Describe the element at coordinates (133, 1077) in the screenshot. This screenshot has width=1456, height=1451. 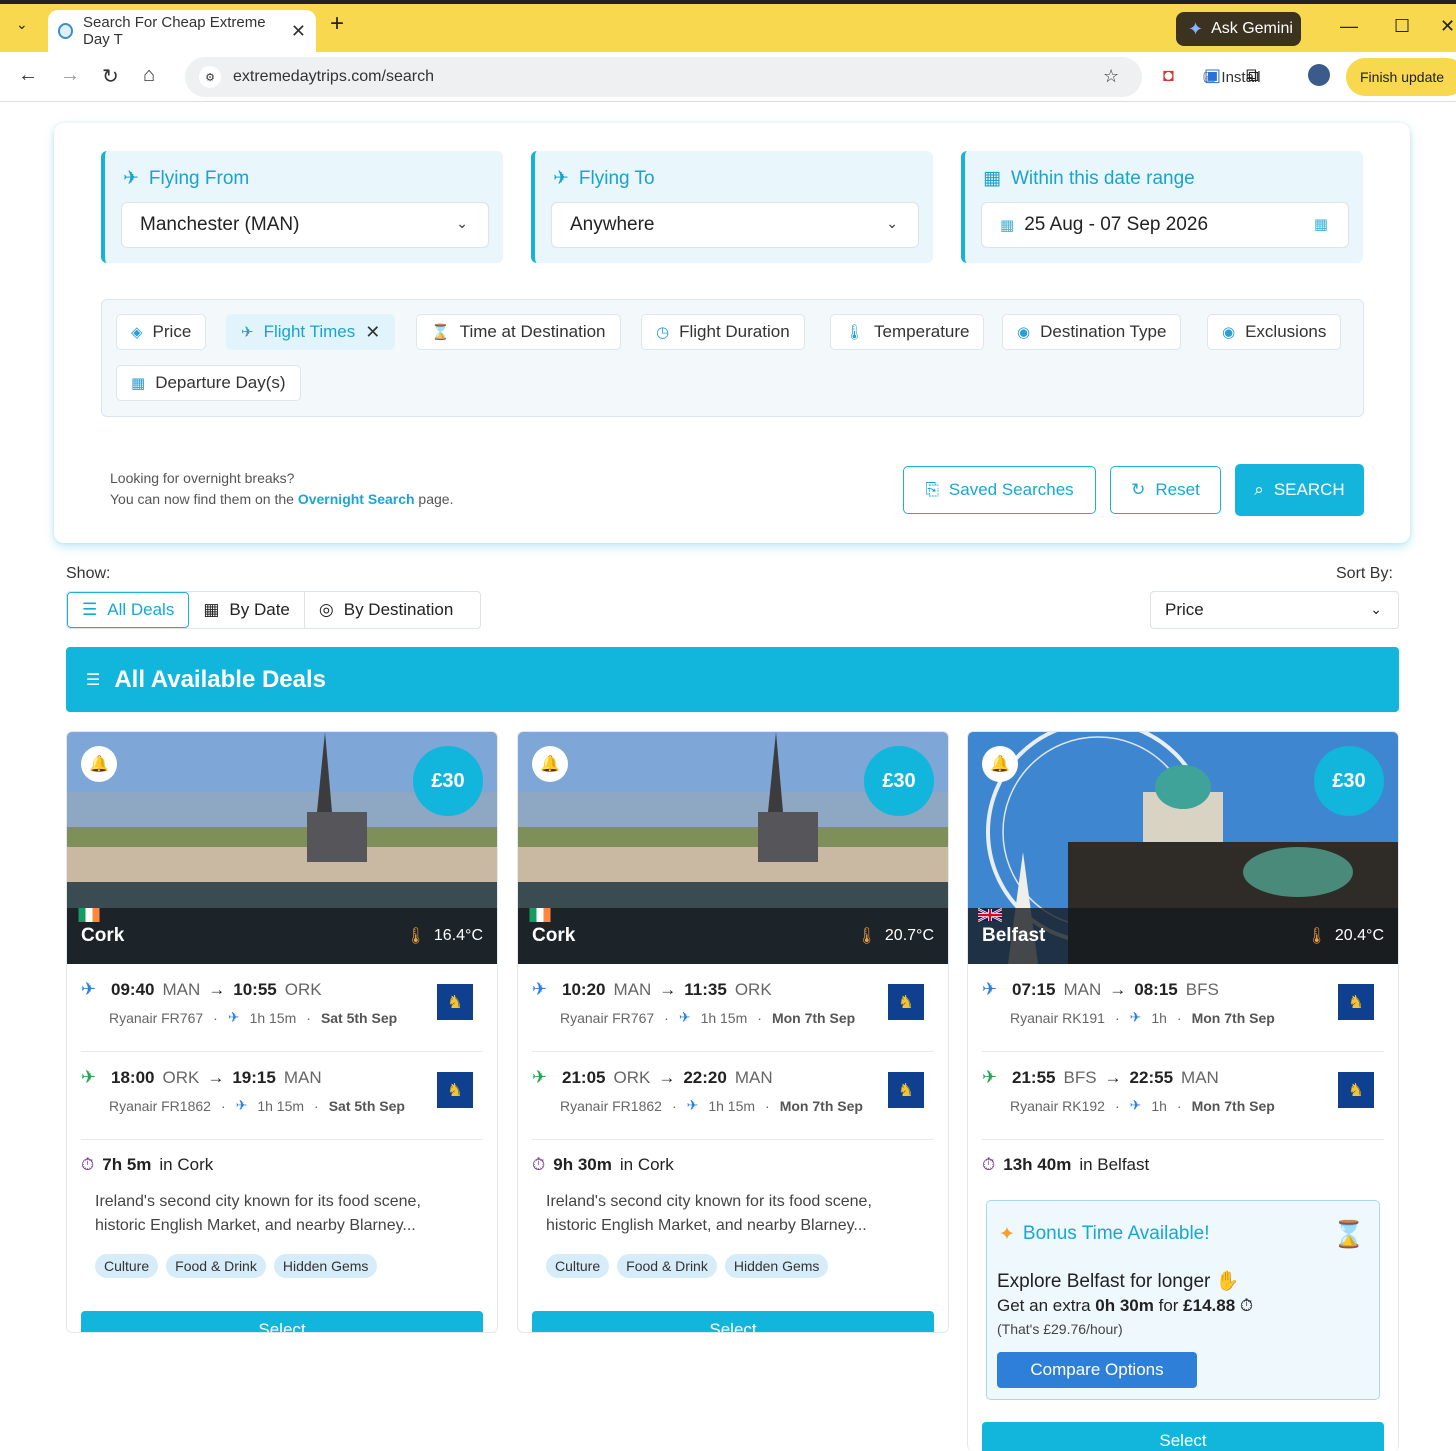
I see `dep-time: 18:00` at that location.